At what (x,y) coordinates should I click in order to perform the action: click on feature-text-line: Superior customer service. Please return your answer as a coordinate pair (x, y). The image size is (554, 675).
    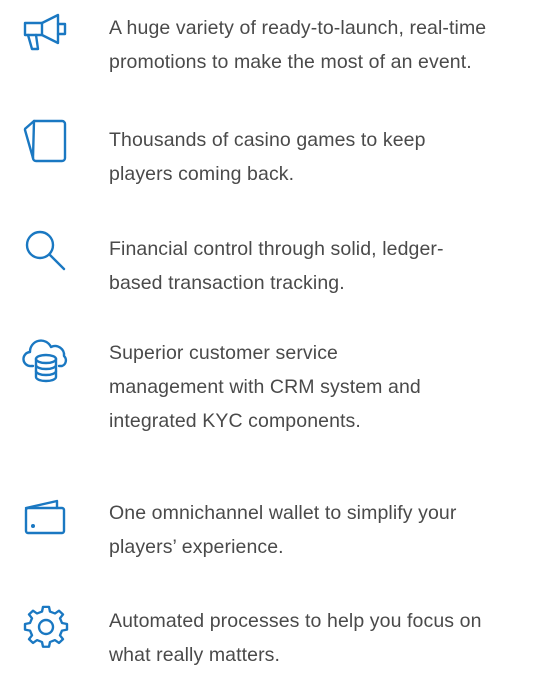
    Looking at the image, I should click on (223, 353).